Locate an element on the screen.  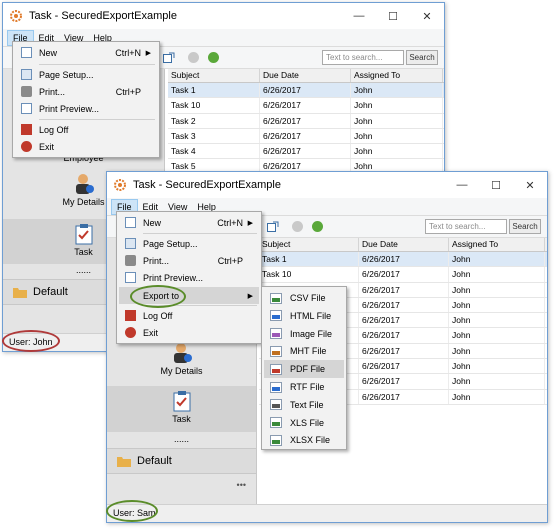
export-item-label: XLSX File is located at coordinates (310, 440).